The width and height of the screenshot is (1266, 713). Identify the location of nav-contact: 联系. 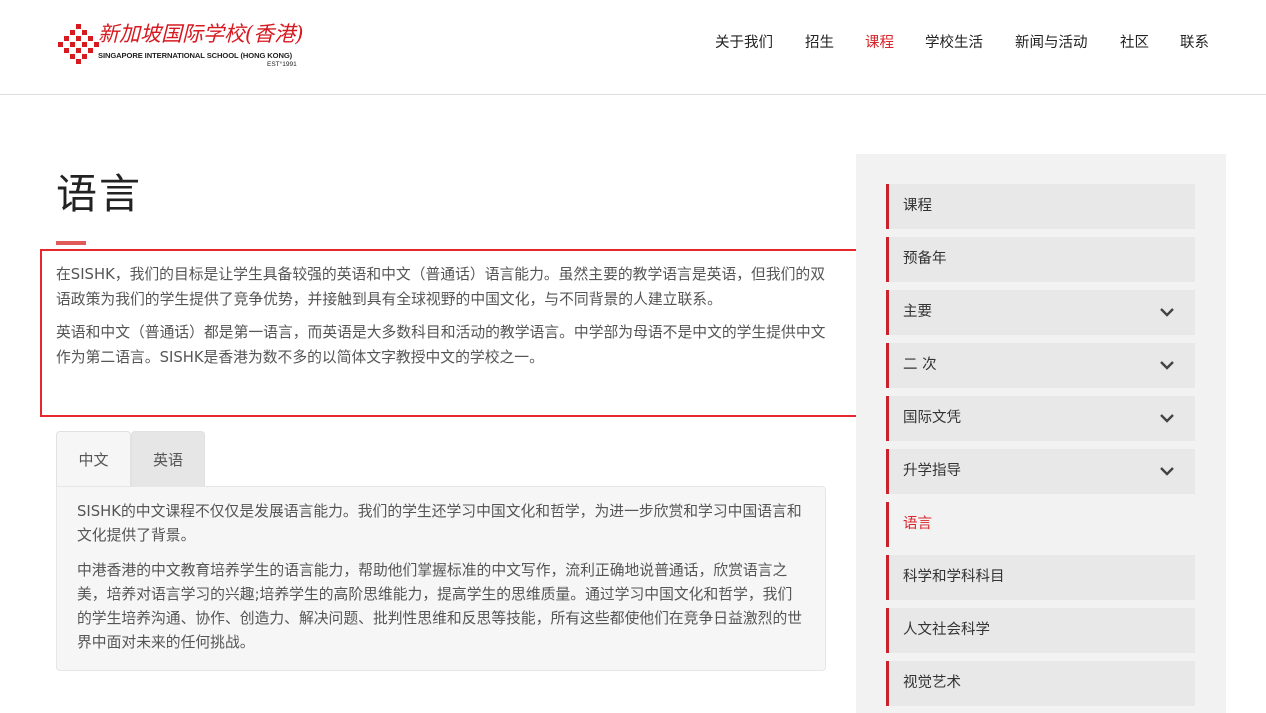
(1194, 41).